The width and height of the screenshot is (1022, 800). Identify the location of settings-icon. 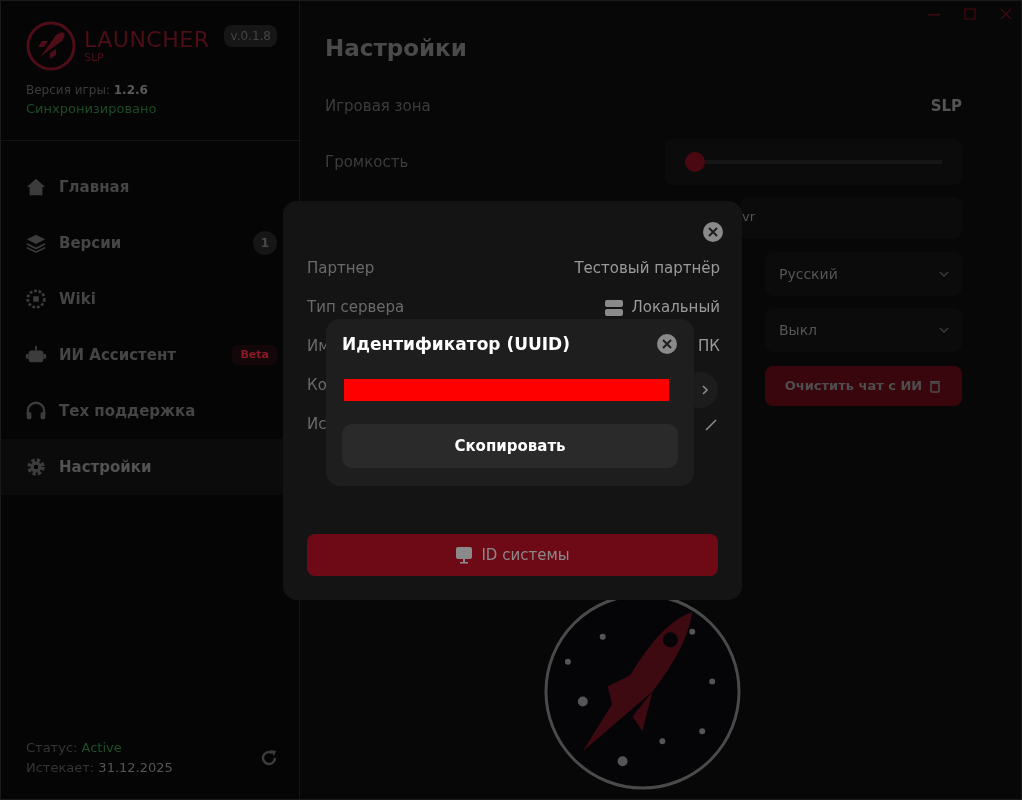
(36, 467).